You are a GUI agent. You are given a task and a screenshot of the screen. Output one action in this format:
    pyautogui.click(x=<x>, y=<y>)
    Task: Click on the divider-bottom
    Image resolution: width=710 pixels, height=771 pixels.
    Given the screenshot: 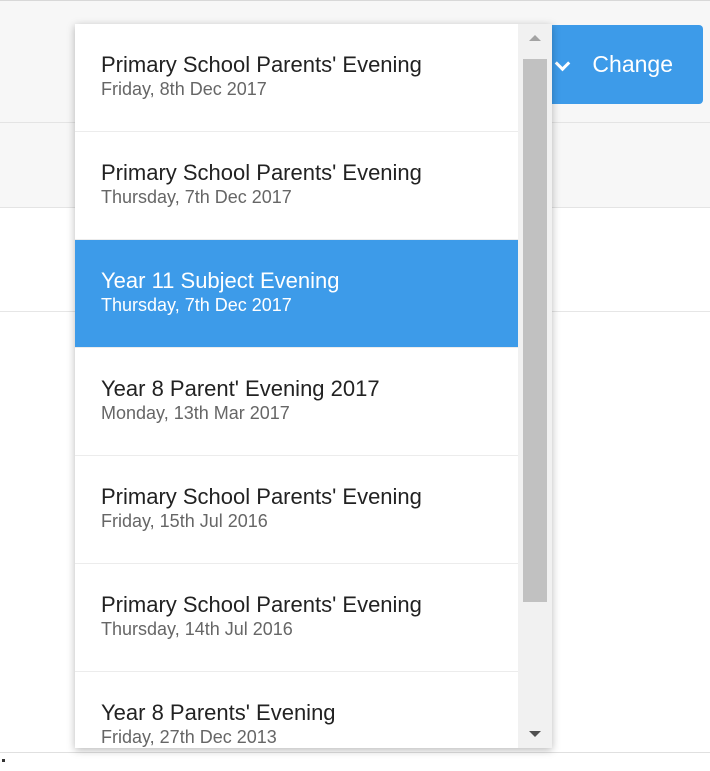 What is the action you would take?
    pyautogui.click(x=355, y=752)
    